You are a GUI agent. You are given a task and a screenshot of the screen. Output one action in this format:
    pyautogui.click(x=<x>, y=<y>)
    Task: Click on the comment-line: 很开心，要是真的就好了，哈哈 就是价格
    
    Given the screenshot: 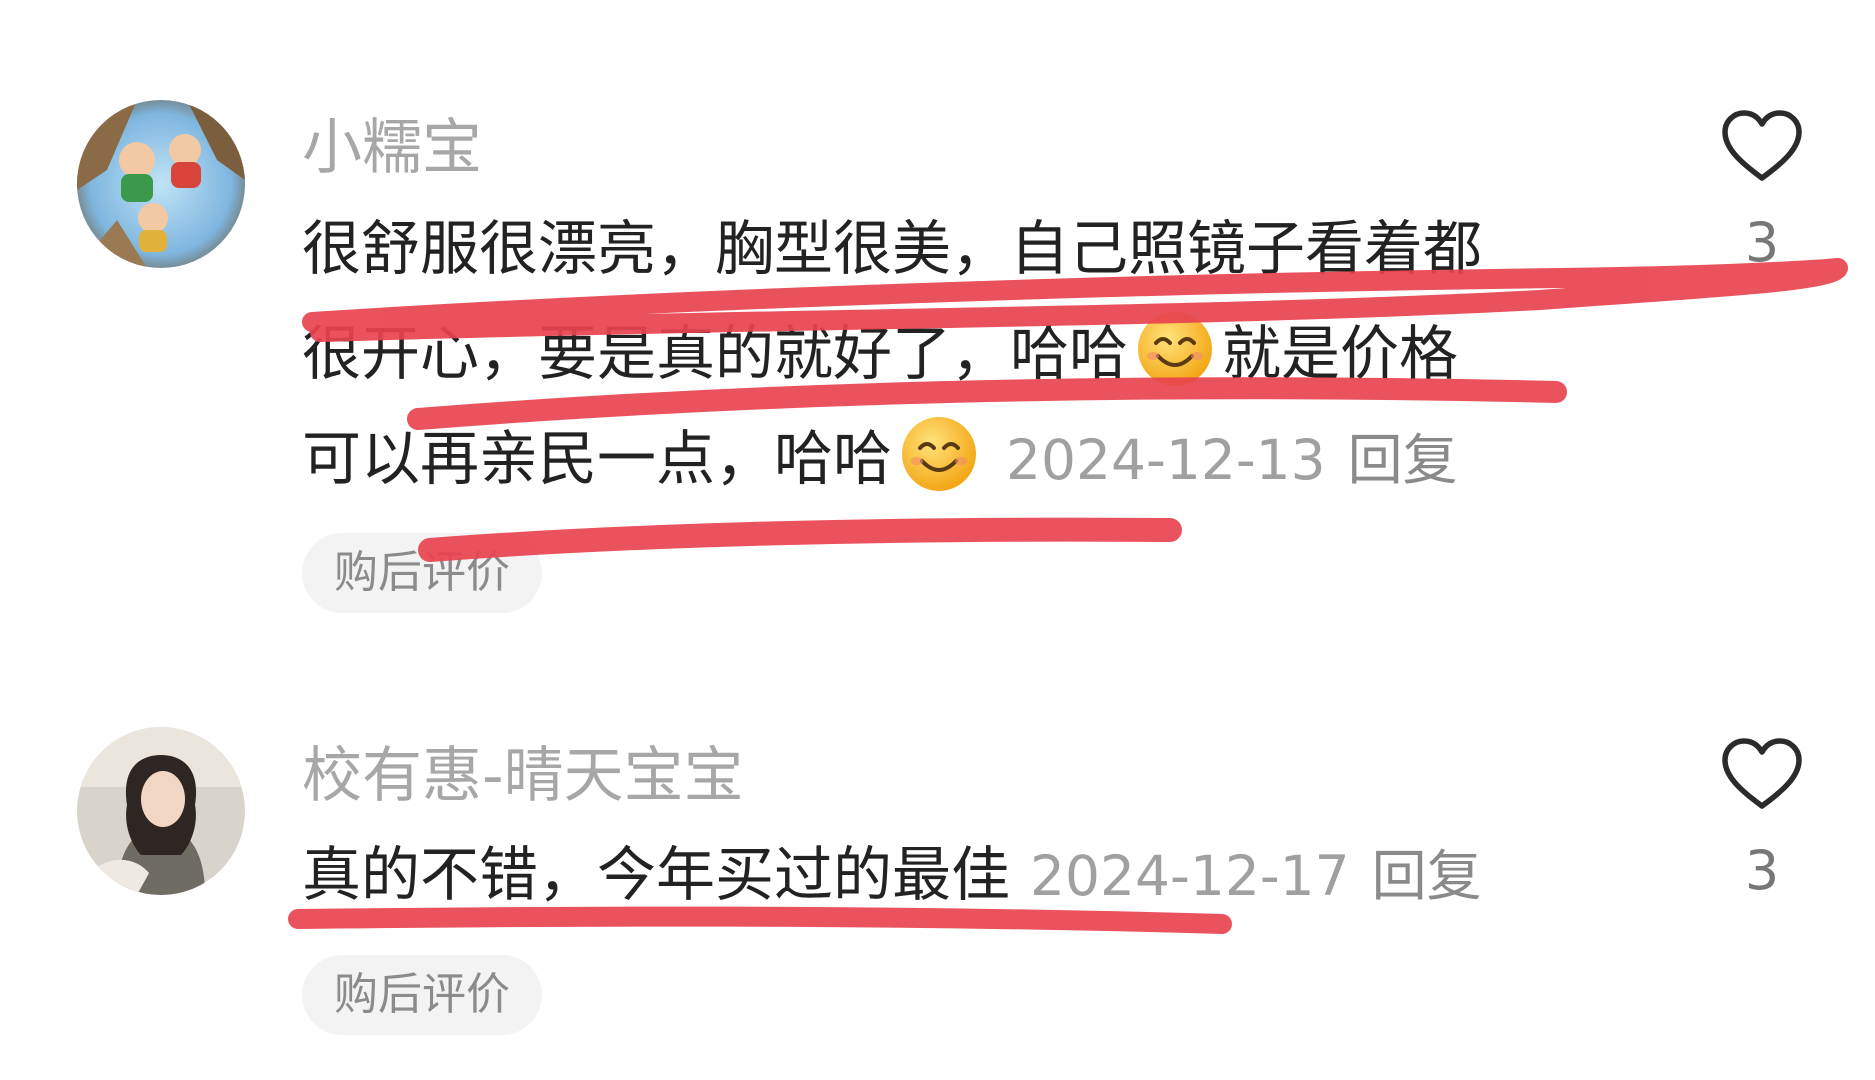 What is the action you would take?
    pyautogui.click(x=957, y=353)
    